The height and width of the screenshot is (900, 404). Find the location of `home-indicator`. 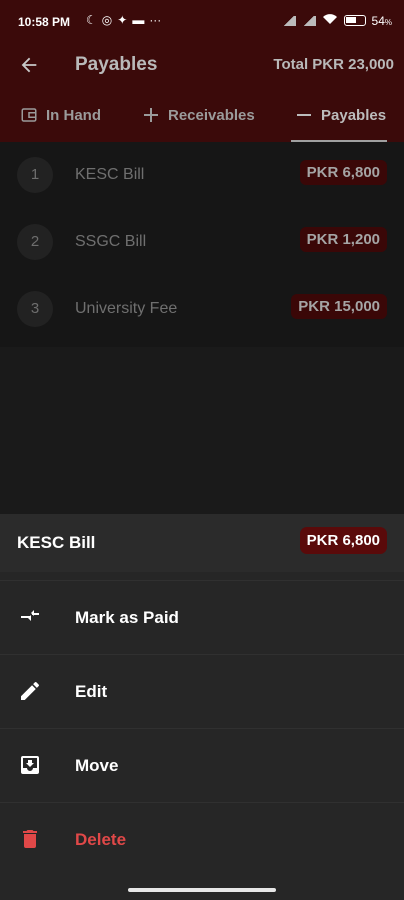

home-indicator is located at coordinates (202, 890).